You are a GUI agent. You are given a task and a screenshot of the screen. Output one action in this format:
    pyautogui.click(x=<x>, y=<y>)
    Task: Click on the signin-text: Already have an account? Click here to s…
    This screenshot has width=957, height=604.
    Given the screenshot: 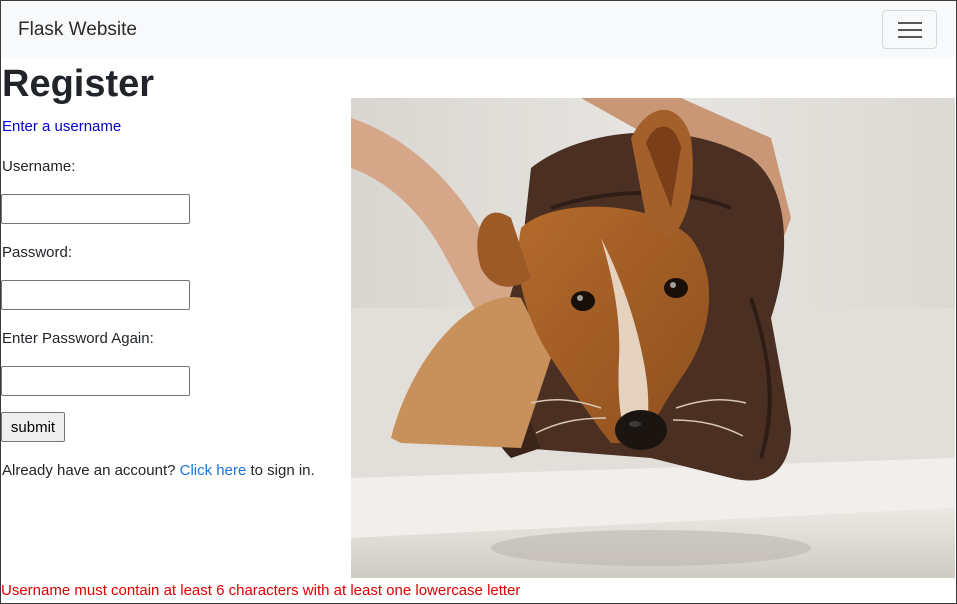 What is the action you would take?
    pyautogui.click(x=158, y=470)
    